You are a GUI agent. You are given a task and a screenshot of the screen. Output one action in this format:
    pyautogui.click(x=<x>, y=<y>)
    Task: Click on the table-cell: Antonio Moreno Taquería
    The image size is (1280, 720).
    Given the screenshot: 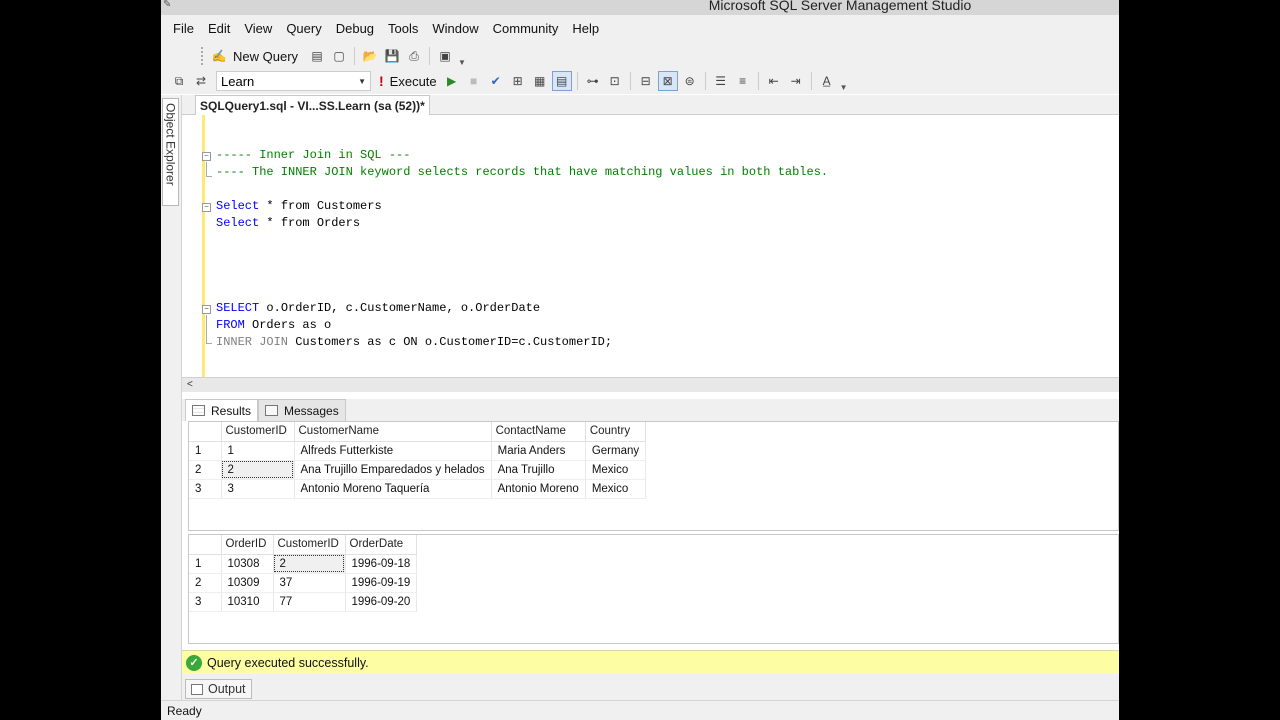 What is the action you would take?
    pyautogui.click(x=393, y=489)
    